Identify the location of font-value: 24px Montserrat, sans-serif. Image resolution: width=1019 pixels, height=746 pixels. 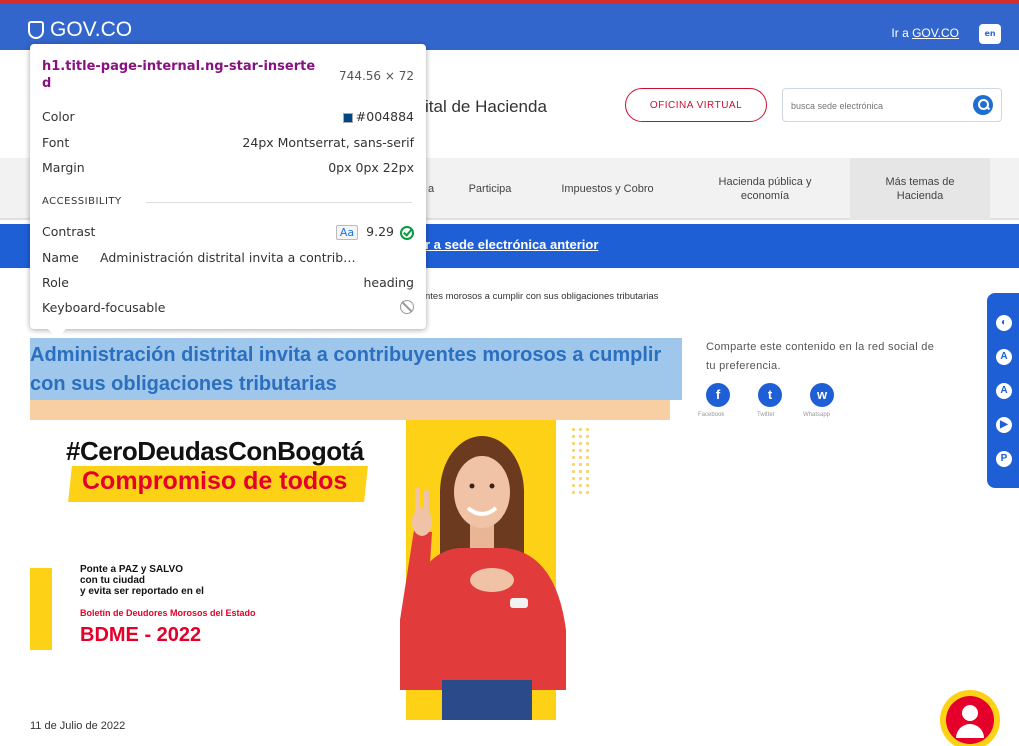
(328, 142).